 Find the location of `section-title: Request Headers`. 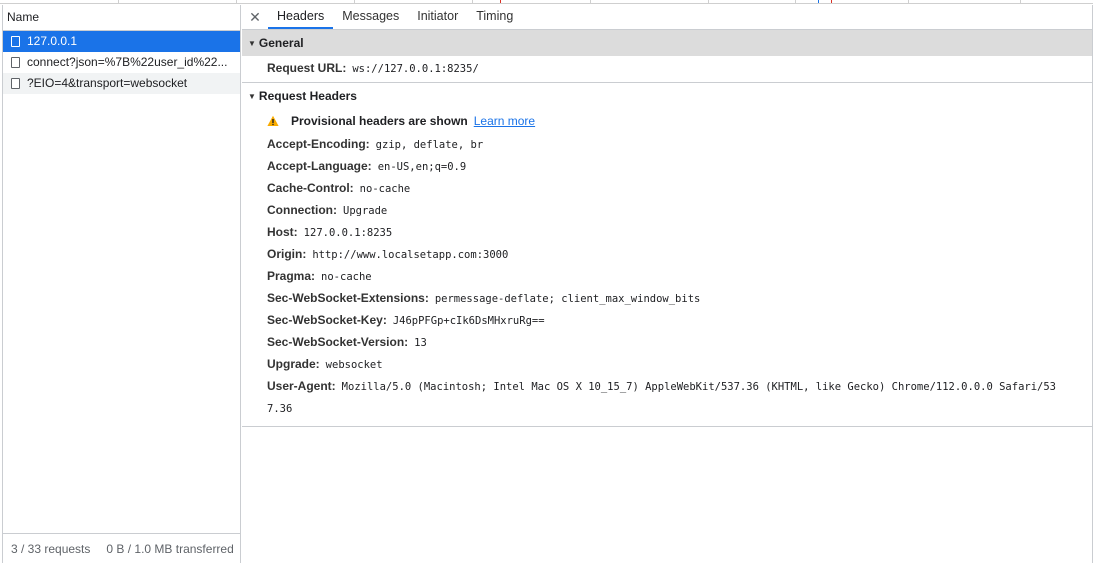

section-title: Request Headers is located at coordinates (307, 96).